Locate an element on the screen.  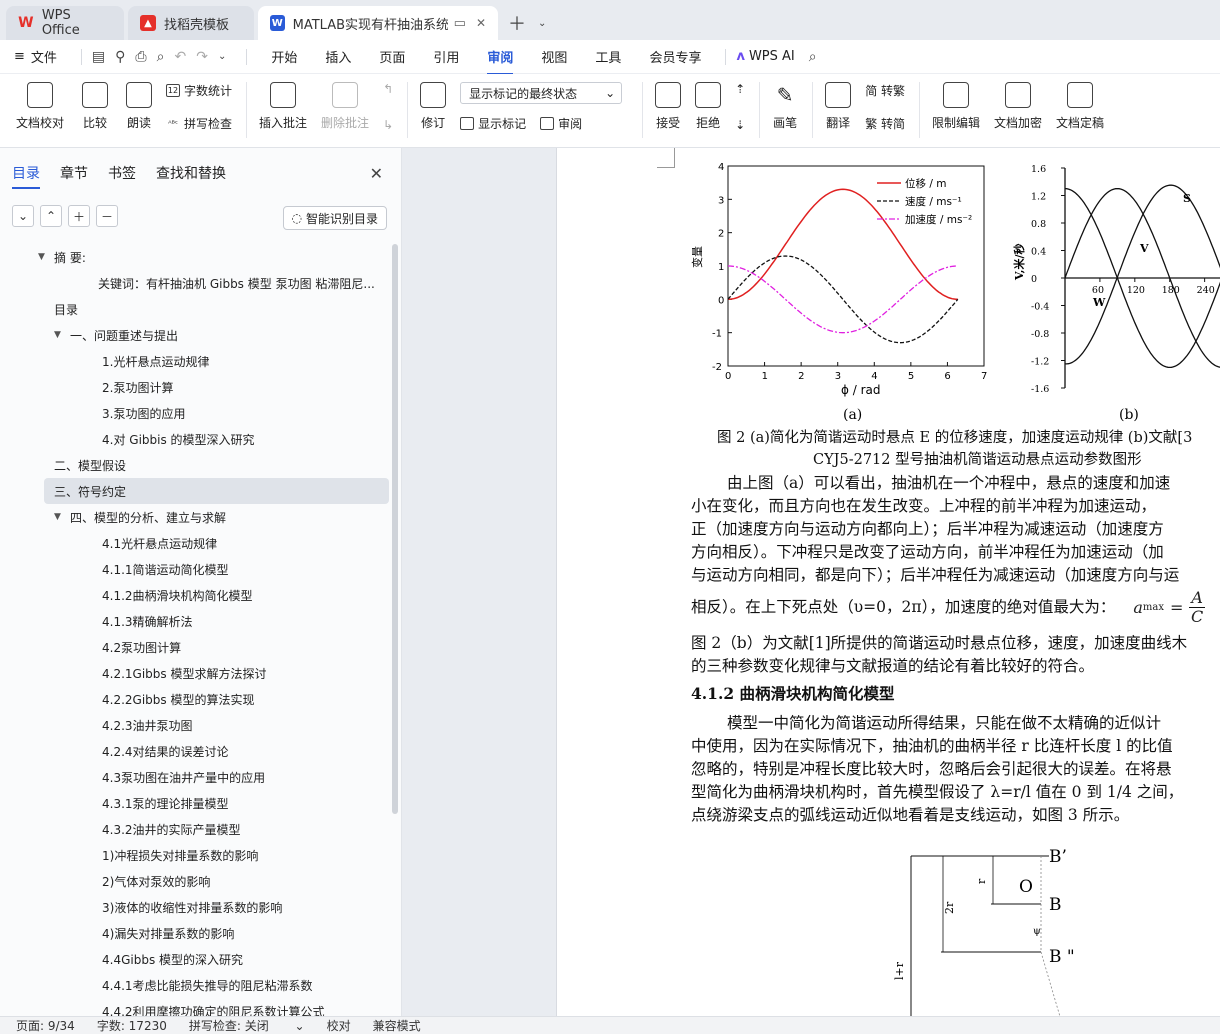
print-preview-icon: ⌕ is located at coordinates (161, 57).